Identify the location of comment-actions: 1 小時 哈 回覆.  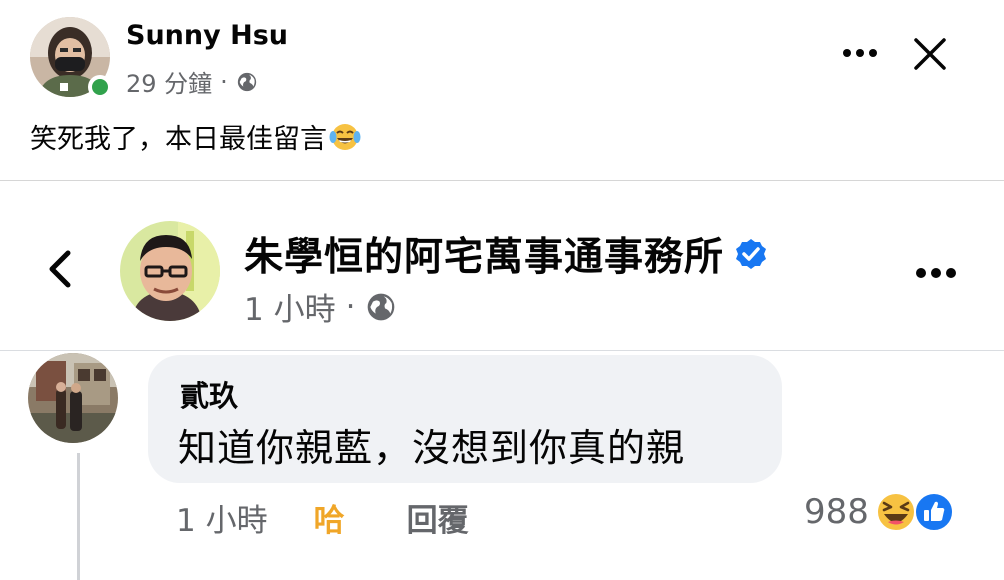
(322, 517).